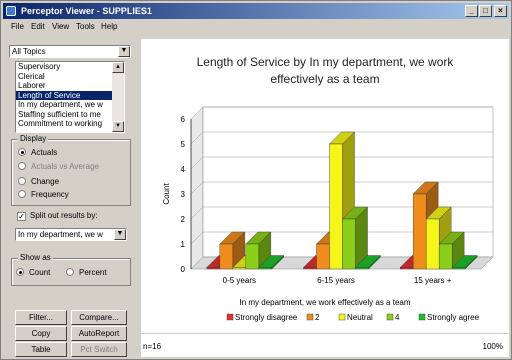 This screenshot has height=360, width=512. What do you see at coordinates (256, 11) in the screenshot?
I see `title-bar: Perceptor Viewer - SUPPLIES1 _ □ ×` at bounding box center [256, 11].